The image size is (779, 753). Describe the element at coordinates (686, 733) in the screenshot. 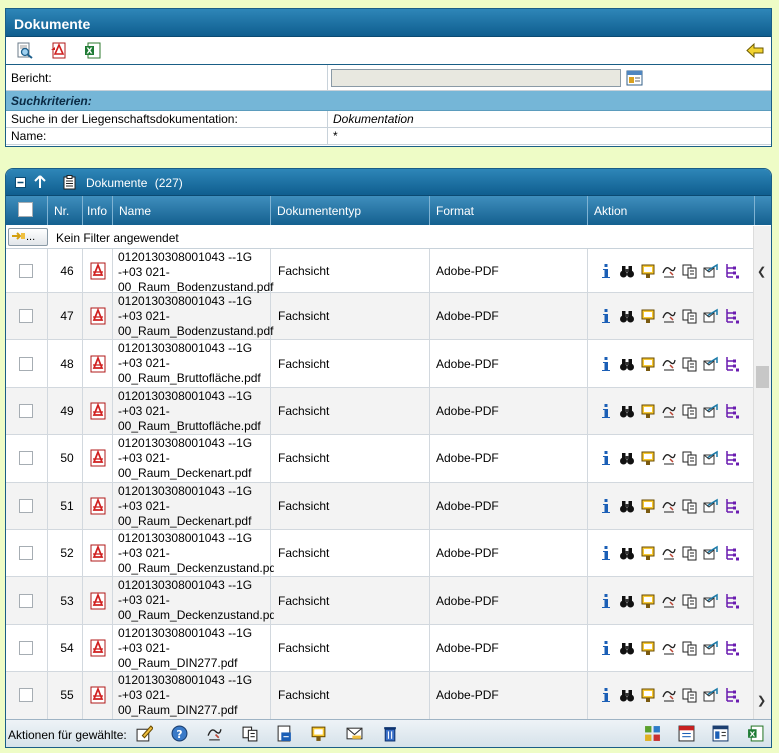

I see `calendar-view-icon` at that location.